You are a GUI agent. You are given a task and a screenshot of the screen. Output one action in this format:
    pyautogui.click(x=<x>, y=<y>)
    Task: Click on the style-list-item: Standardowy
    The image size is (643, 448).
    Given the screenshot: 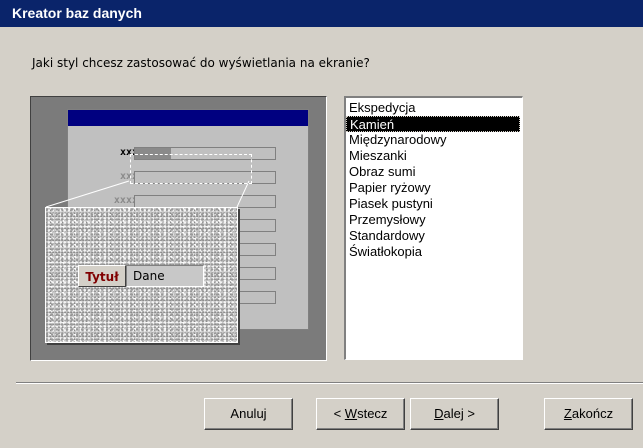 What is the action you would take?
    pyautogui.click(x=433, y=236)
    